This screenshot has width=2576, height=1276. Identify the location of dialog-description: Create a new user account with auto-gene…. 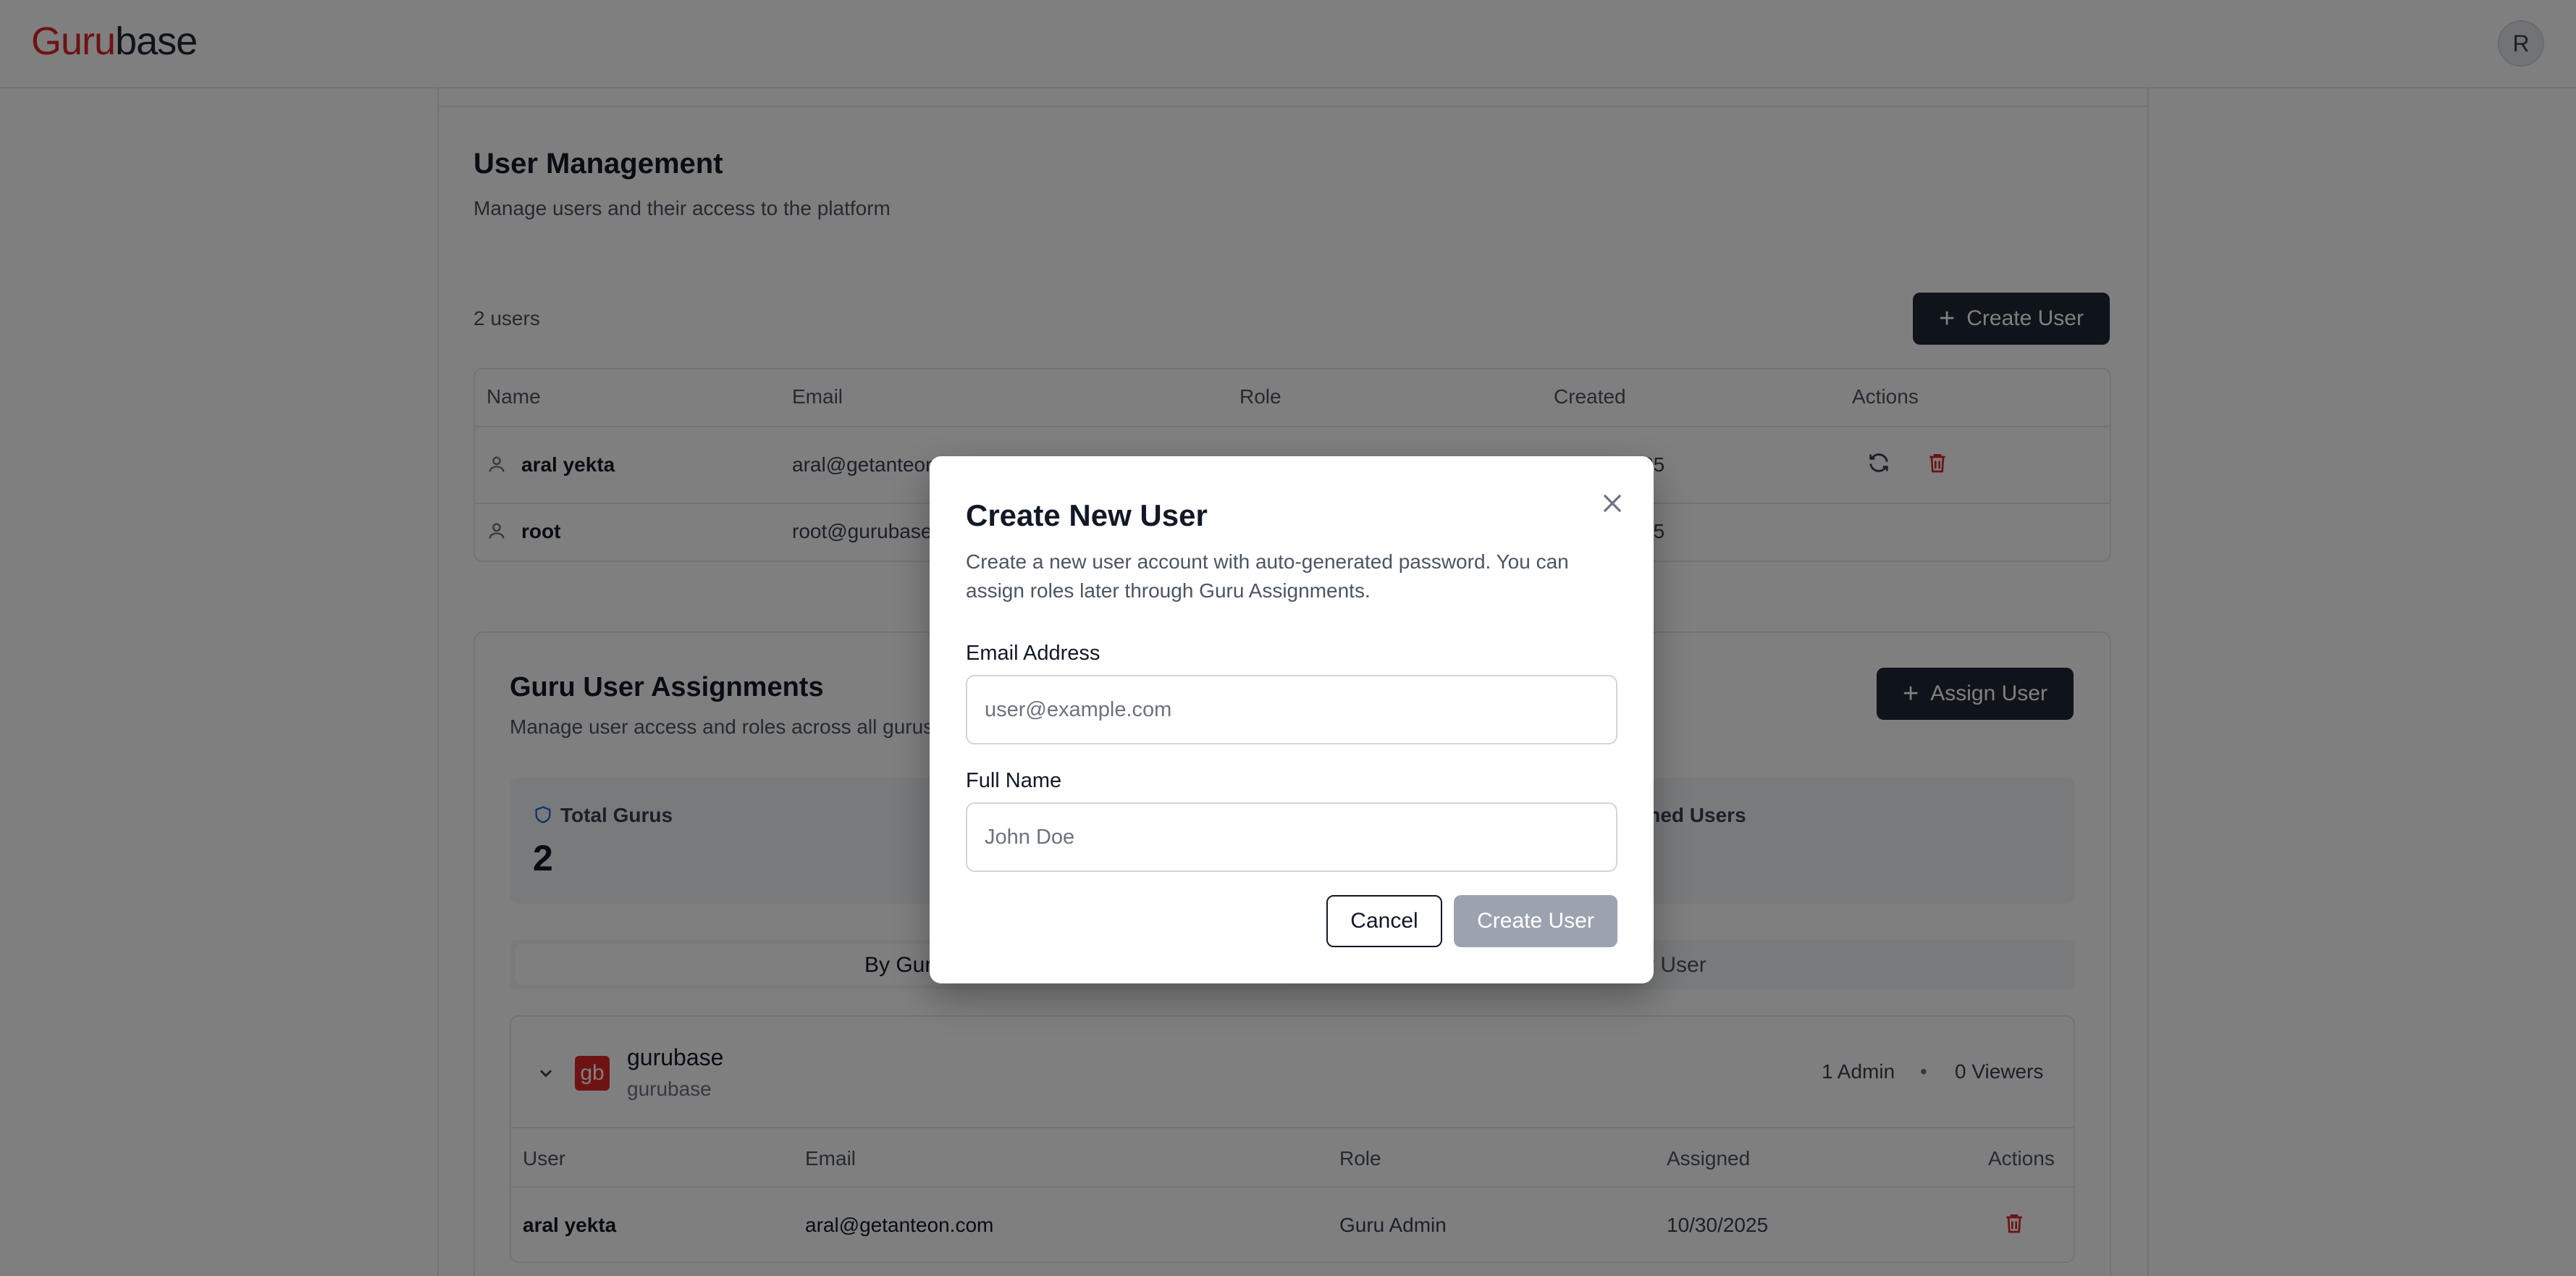
(1267, 576).